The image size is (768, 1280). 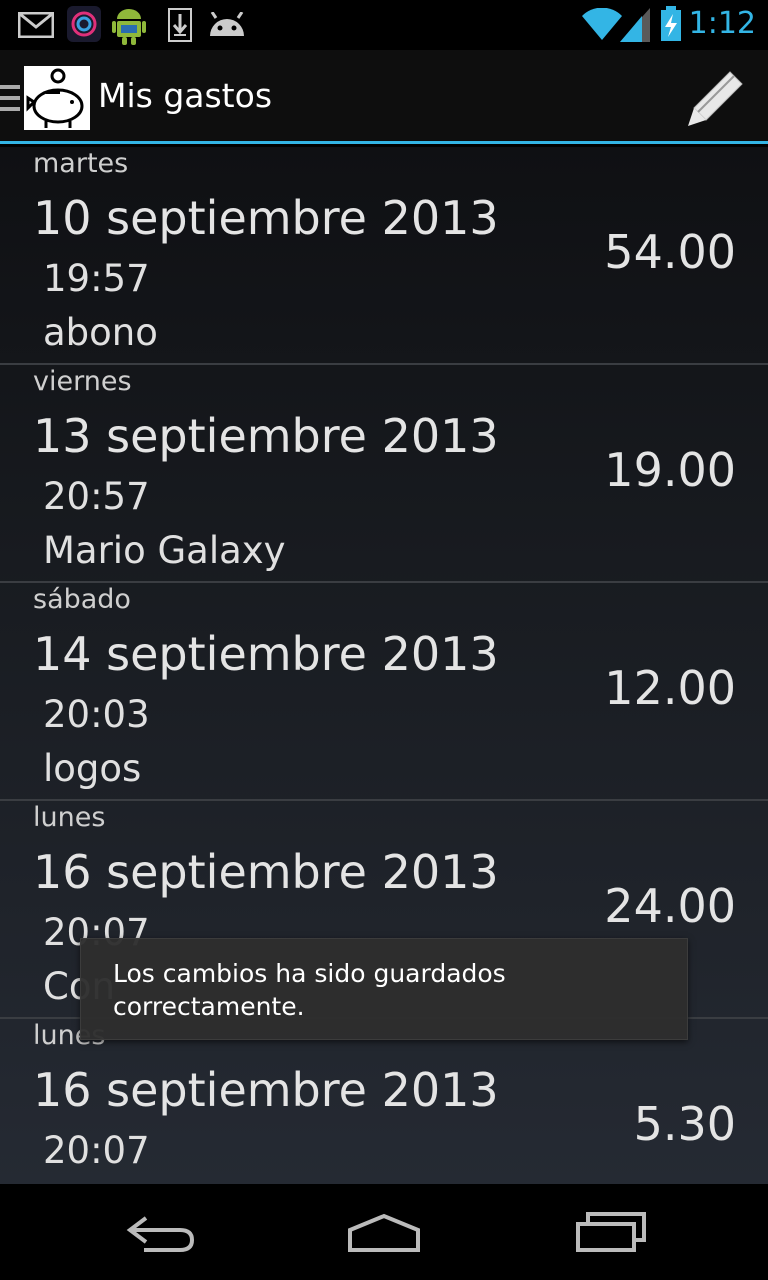 What do you see at coordinates (611, 1232) in the screenshot?
I see `recent-apps-icon` at bounding box center [611, 1232].